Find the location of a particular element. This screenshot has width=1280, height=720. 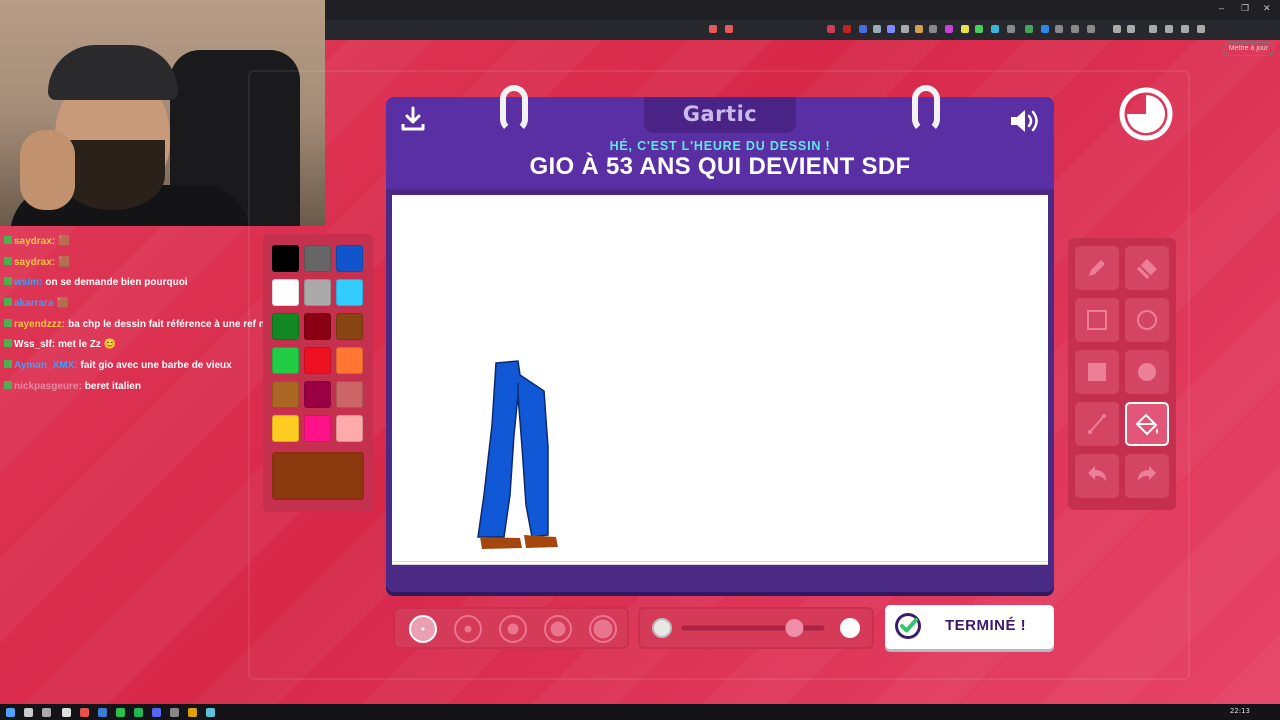

chat-message: Wss_slf: met le Zz 😊 is located at coordinates (152, 345).